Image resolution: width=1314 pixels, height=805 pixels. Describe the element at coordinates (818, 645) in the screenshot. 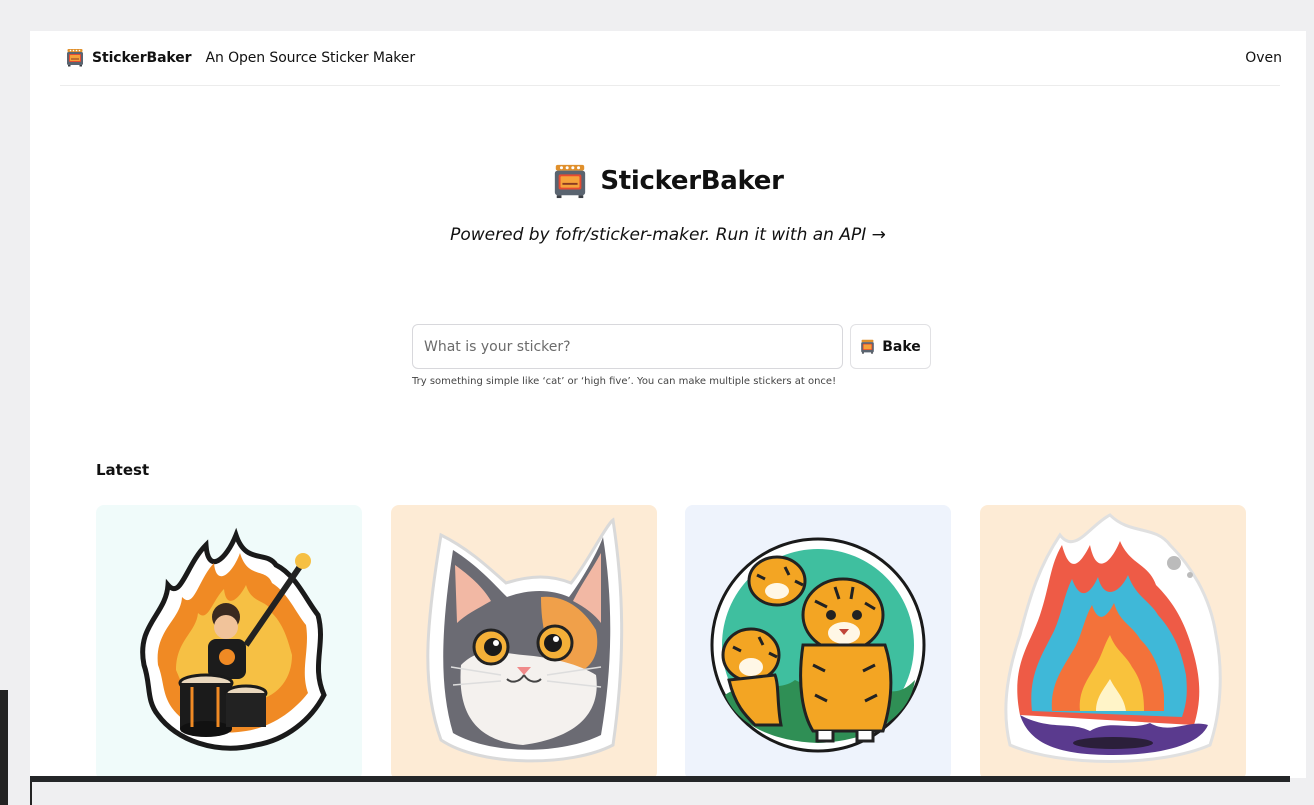

I see `tigers-sticker-image` at that location.